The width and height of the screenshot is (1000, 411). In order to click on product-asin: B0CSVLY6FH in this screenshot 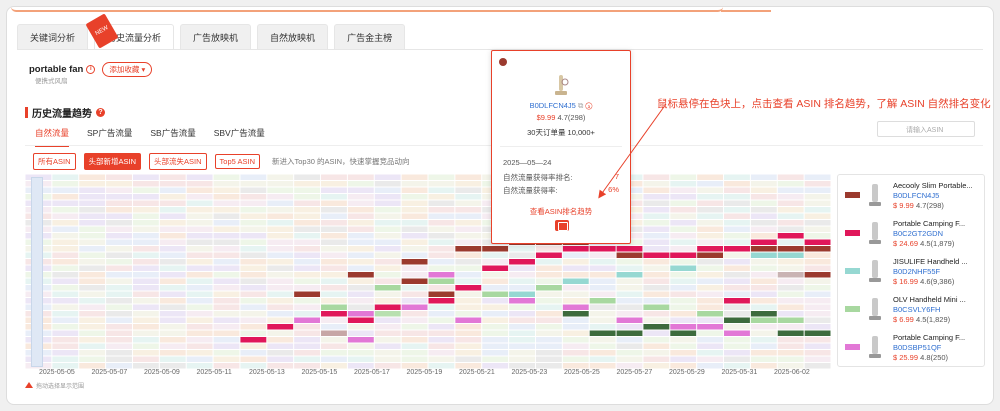, I will do `click(916, 309)`.